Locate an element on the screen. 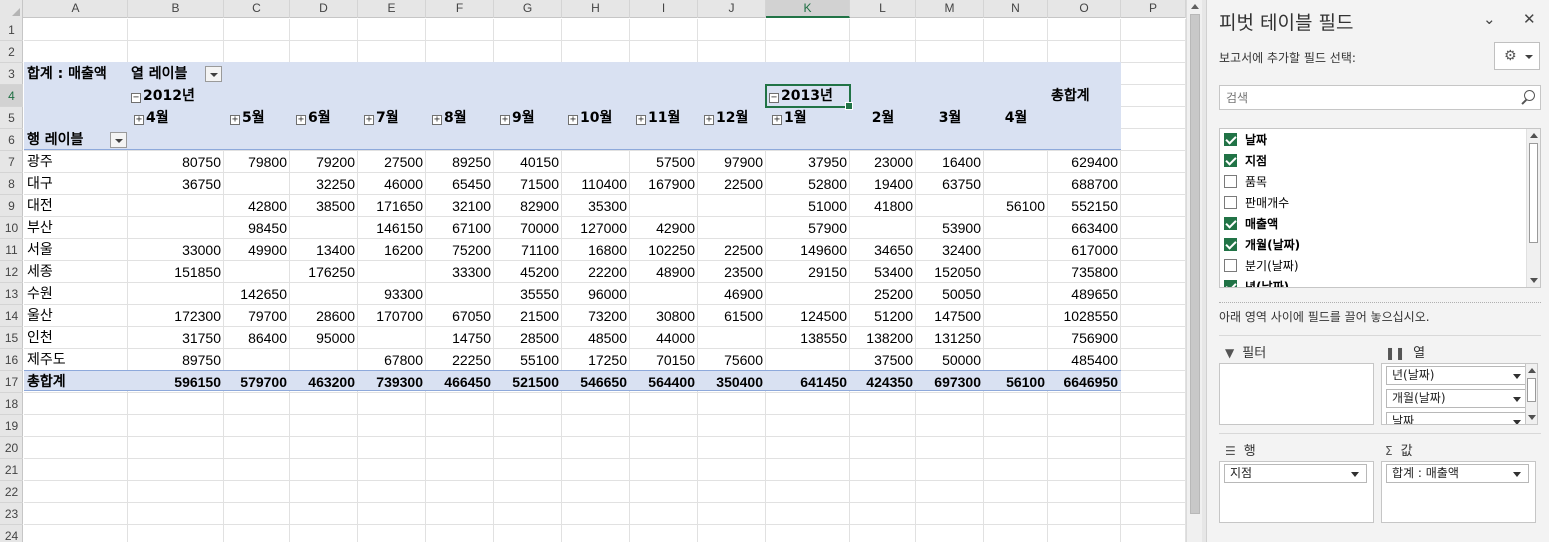 This screenshot has height=542, width=1549. value-cell: 50000 is located at coordinates (950, 360).